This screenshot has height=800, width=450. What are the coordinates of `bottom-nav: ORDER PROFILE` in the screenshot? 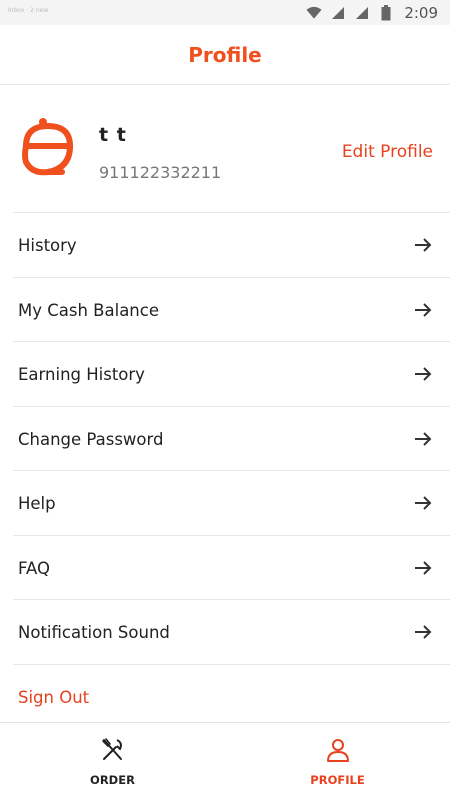 It's located at (225, 761).